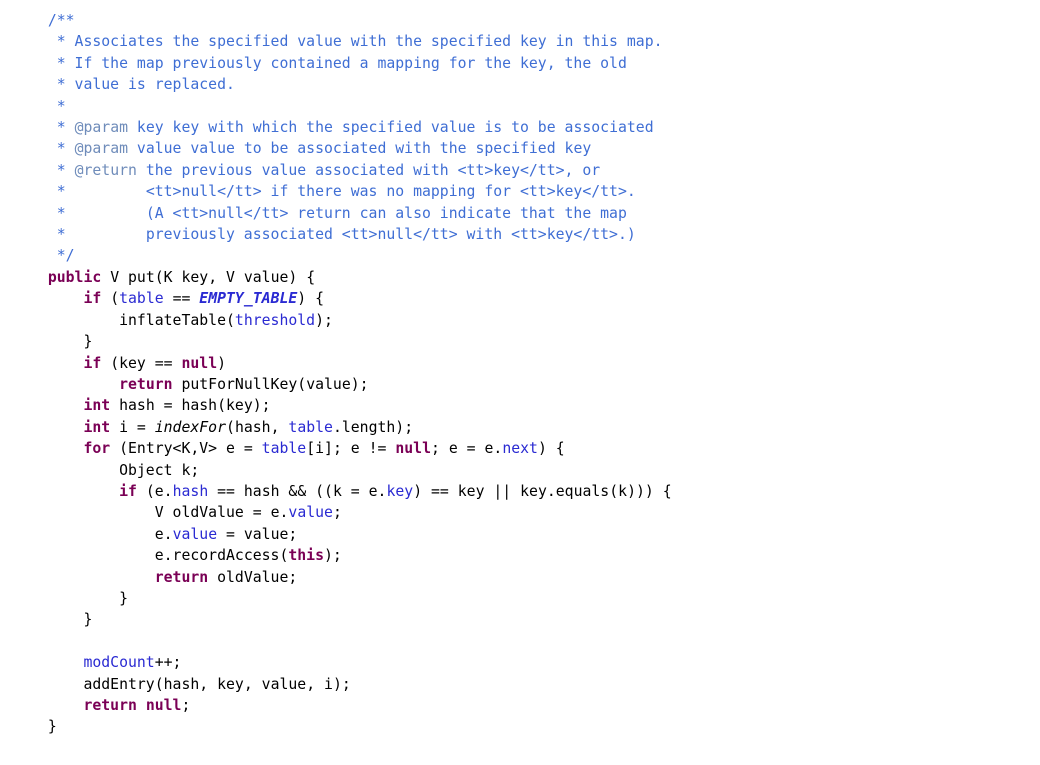 The width and height of the screenshot is (1040, 765). I want to click on token-plain: ) ==, so click(435, 491).